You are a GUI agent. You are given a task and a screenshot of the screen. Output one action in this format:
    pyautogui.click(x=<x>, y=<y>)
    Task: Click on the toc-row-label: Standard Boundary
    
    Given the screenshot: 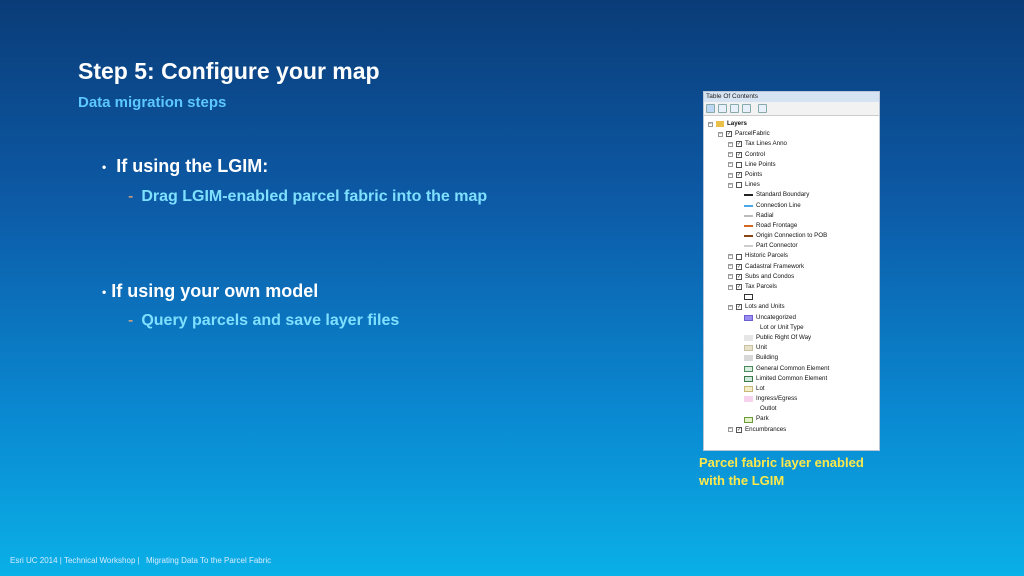 What is the action you would take?
    pyautogui.click(x=783, y=195)
    